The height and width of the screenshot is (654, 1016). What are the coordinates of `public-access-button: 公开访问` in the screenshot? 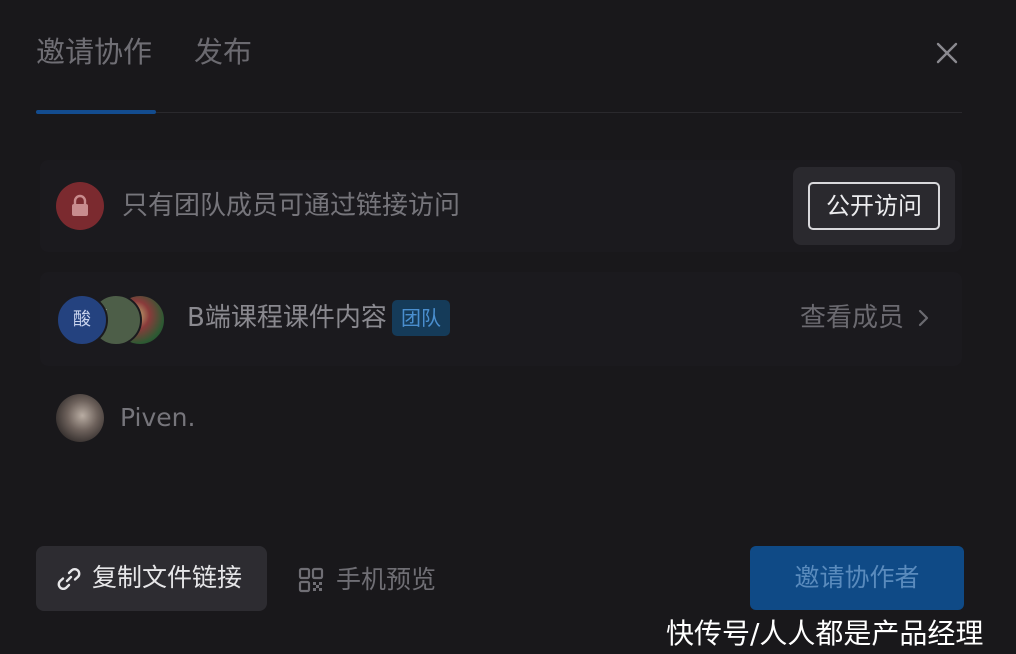 It's located at (874, 206).